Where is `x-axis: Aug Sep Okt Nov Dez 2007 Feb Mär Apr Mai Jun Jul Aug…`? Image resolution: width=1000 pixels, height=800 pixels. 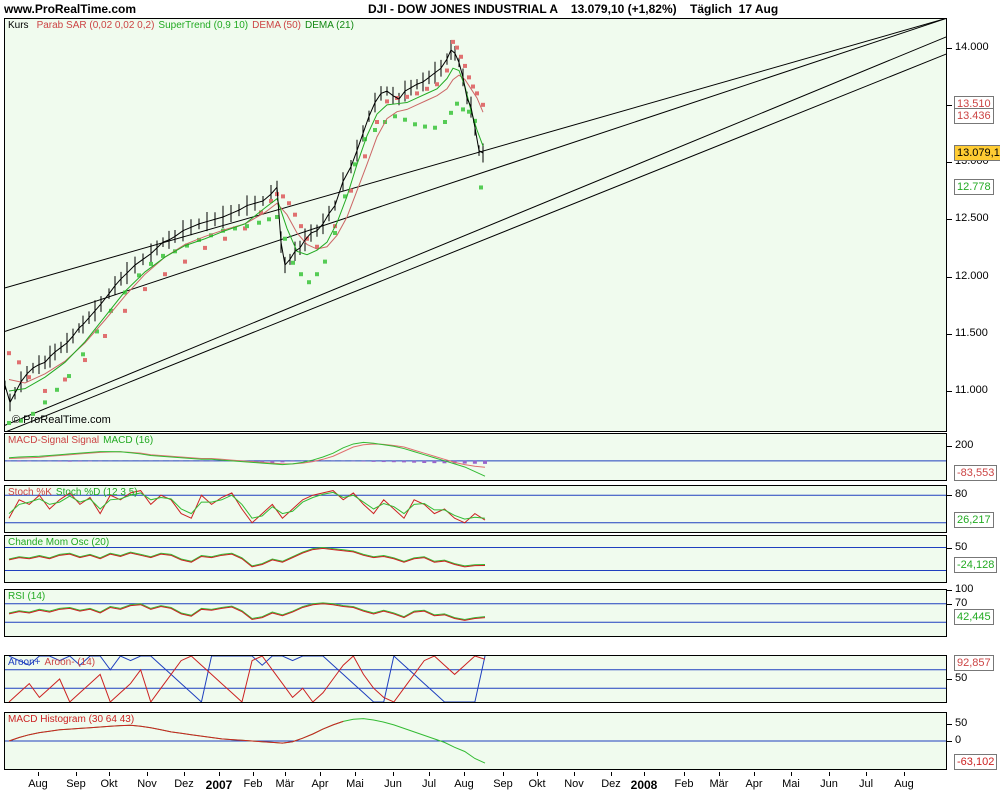
x-axis: Aug Sep Okt Nov Dez 2007 Feb Mär Apr Mai Jun Jul Aug… is located at coordinates (475, 785).